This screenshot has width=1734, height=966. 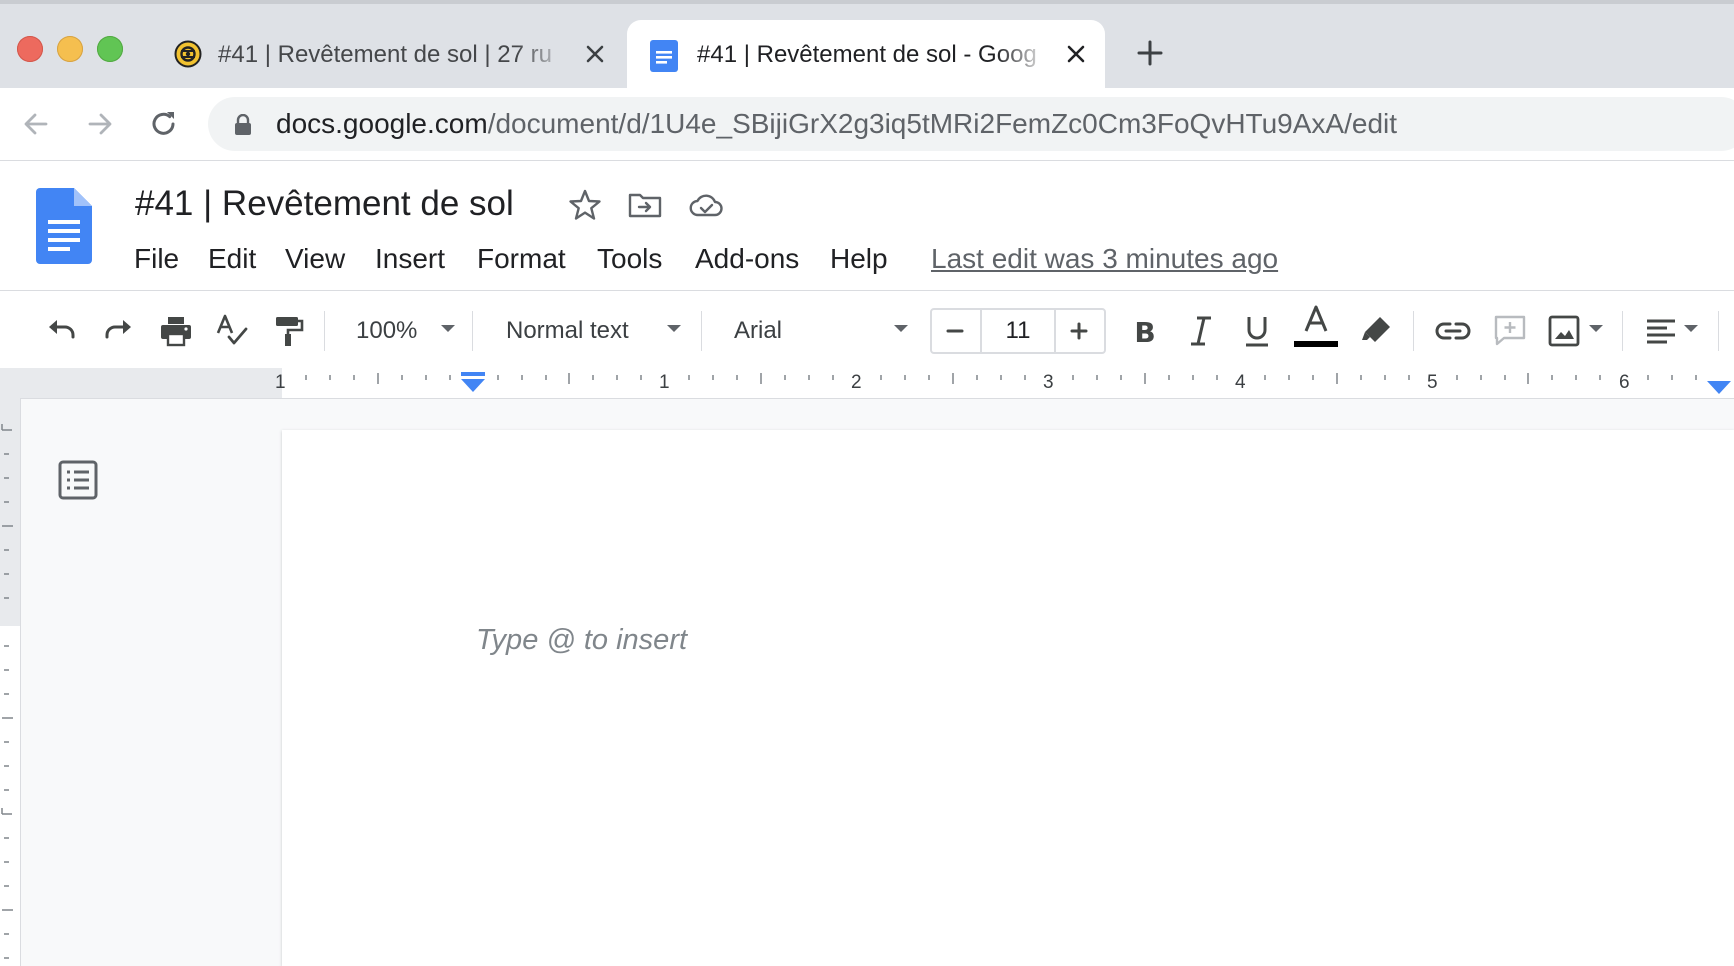 What do you see at coordinates (747, 259) in the screenshot?
I see `menu-add-ons: Add-ons` at bounding box center [747, 259].